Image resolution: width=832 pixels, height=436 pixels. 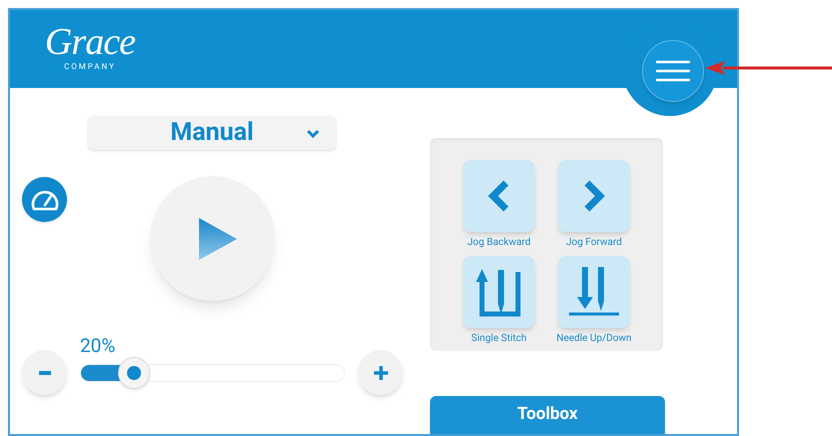 I want to click on button-label: Needle Up/Down, so click(x=594, y=339).